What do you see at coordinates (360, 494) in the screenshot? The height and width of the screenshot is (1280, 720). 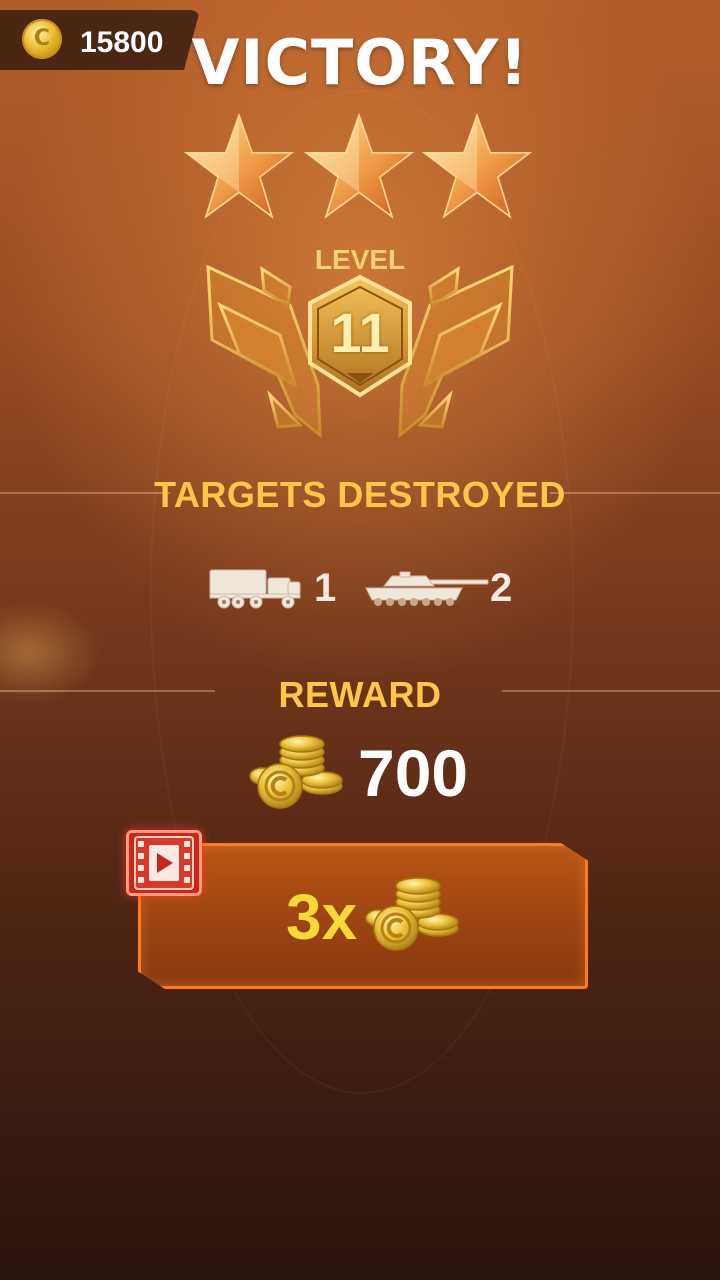 I see `targets-destroyed-title: TARGETS DESTROYED` at bounding box center [360, 494].